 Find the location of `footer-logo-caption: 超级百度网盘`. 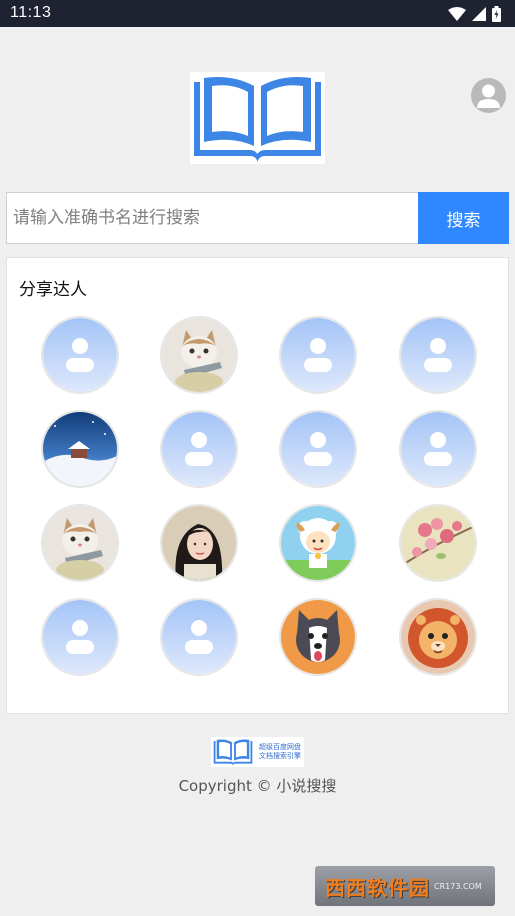

footer-logo-caption: 超级百度网盘 is located at coordinates (280, 747).